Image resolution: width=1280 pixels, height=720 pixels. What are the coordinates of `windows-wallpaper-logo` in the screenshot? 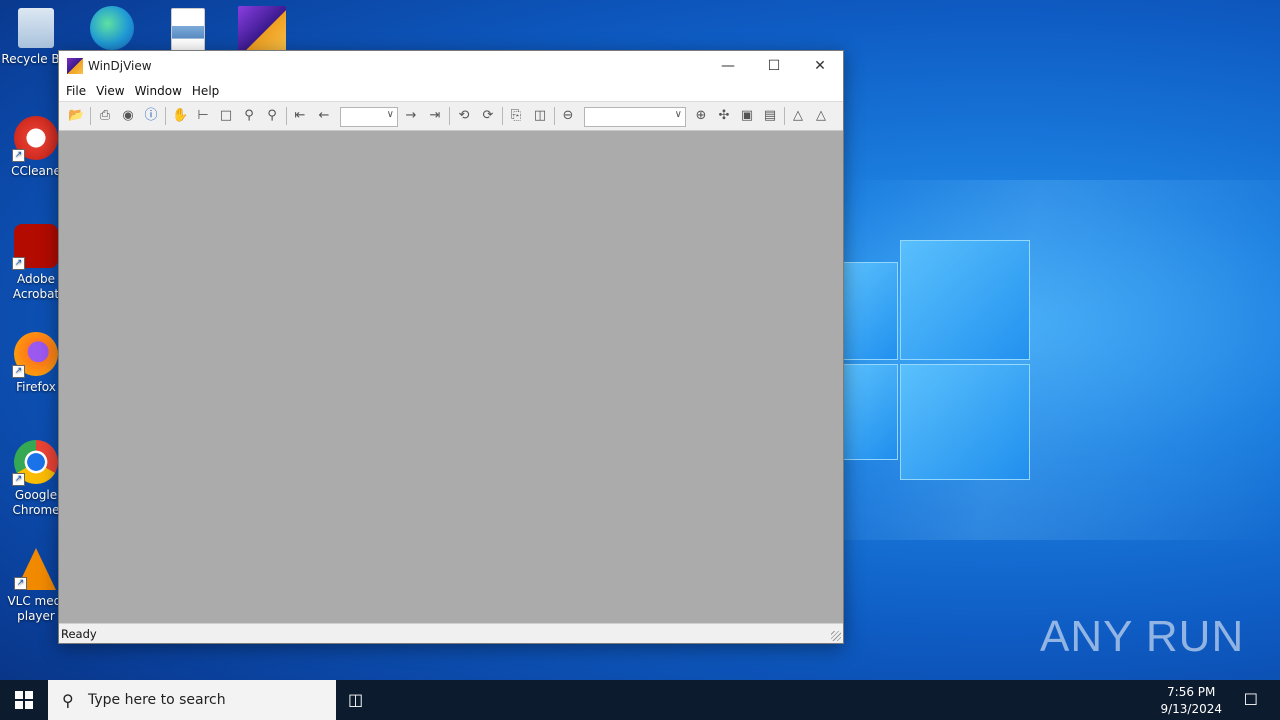 It's located at (937, 360).